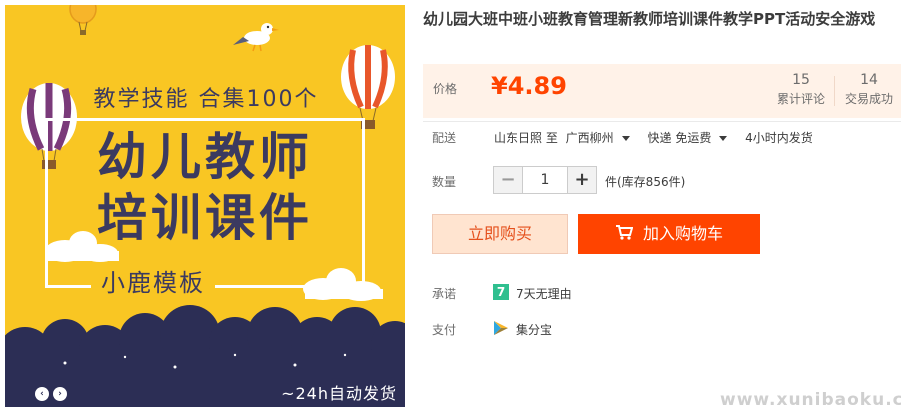 This screenshot has width=901, height=412. Describe the element at coordinates (534, 330) in the screenshot. I see `pay-text: 集分宝` at that location.